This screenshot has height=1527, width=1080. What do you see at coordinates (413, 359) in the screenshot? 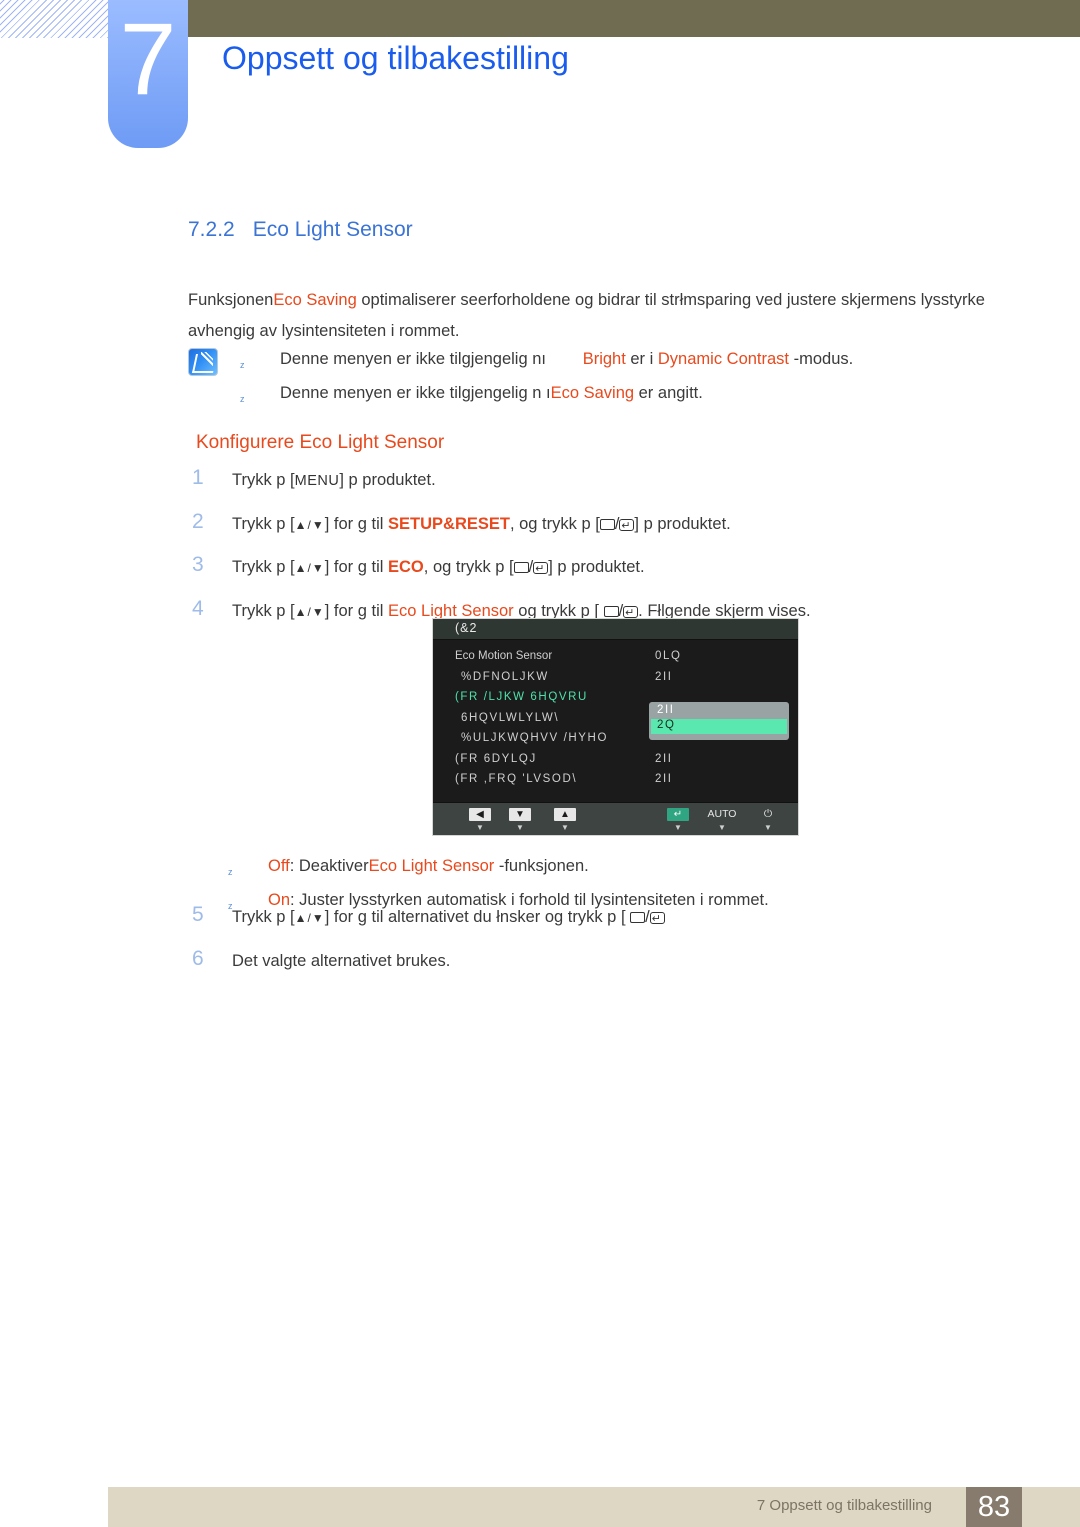
I see `note-text-before: Denne menyen er ikke tilgjengelig nı` at bounding box center [413, 359].